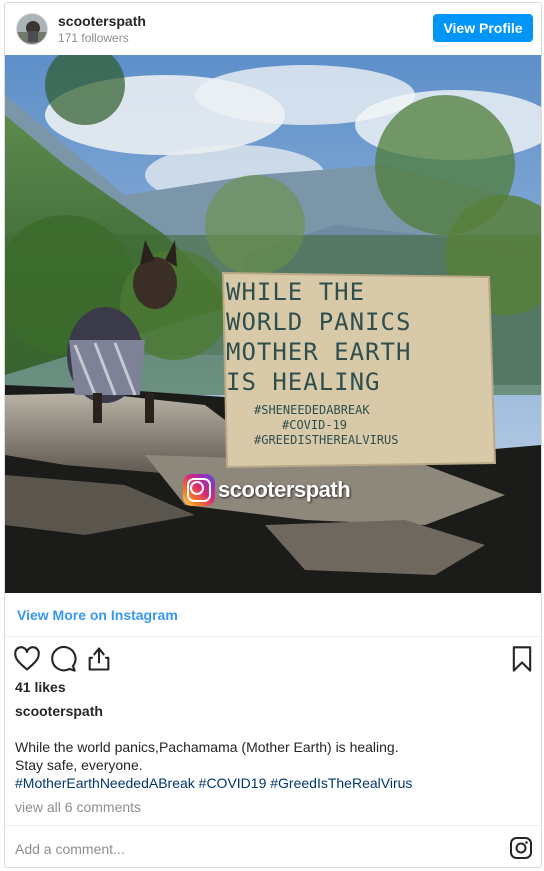 This screenshot has height=871, width=544. I want to click on watermark: scooterspath, so click(267, 490).